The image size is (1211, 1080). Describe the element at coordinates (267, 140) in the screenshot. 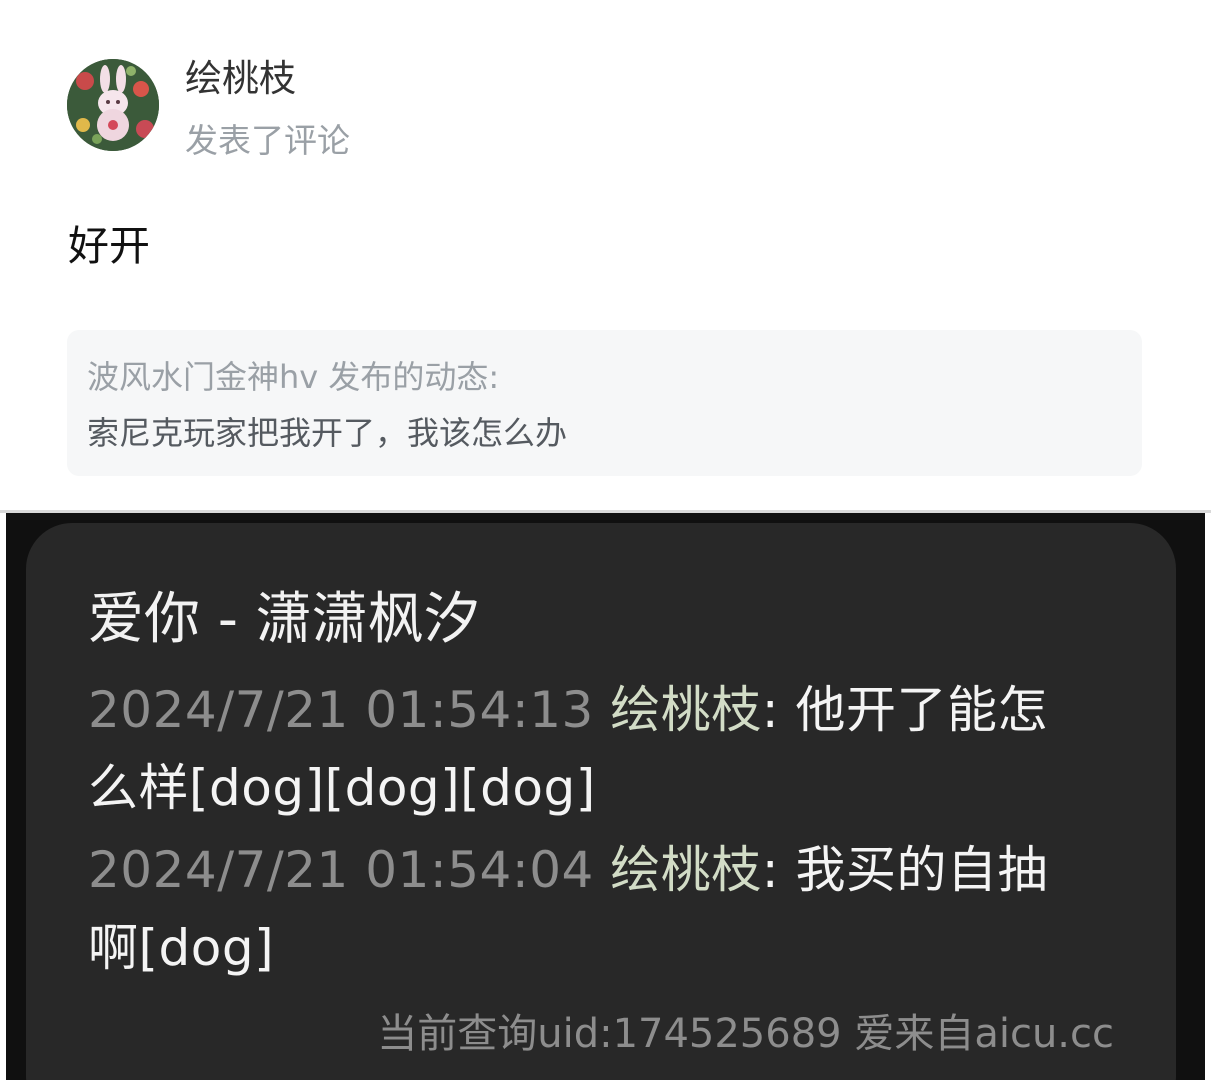

I see `comment-action-label: 发表了评论` at that location.